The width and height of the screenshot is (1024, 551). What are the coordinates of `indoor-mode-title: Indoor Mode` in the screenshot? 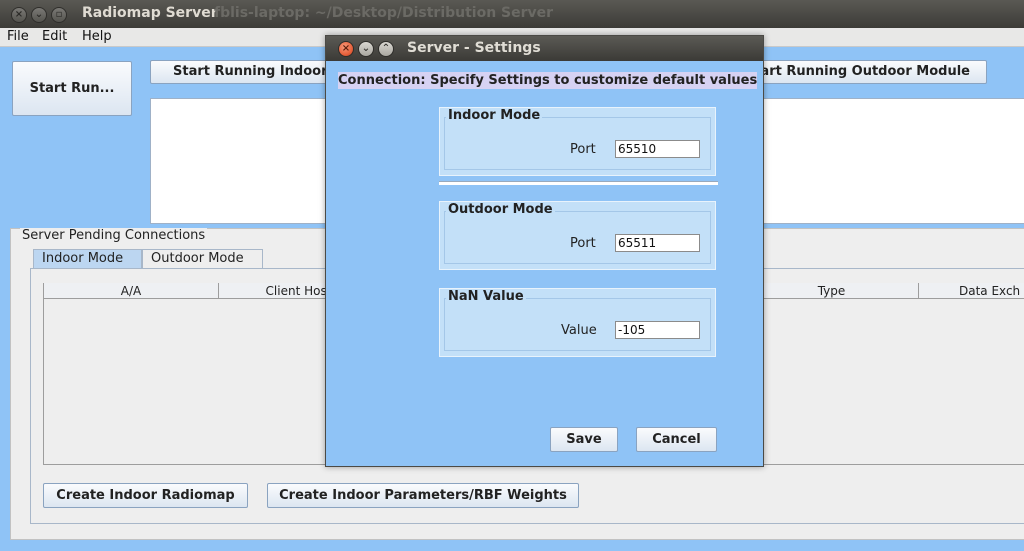 It's located at (494, 115).